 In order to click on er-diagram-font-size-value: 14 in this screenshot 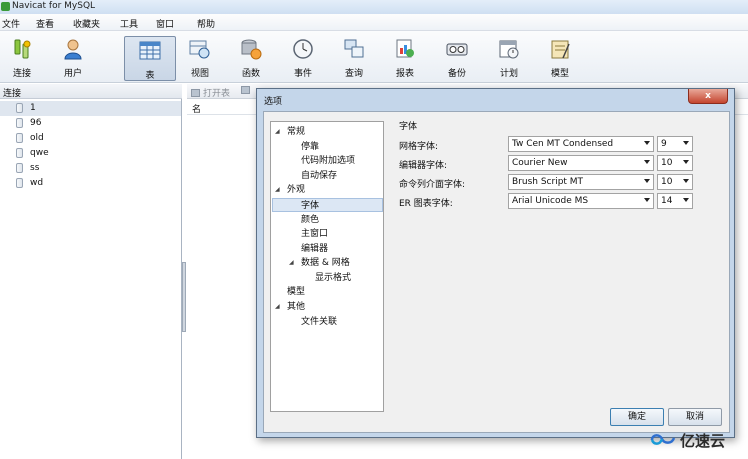, I will do `click(667, 201)`.